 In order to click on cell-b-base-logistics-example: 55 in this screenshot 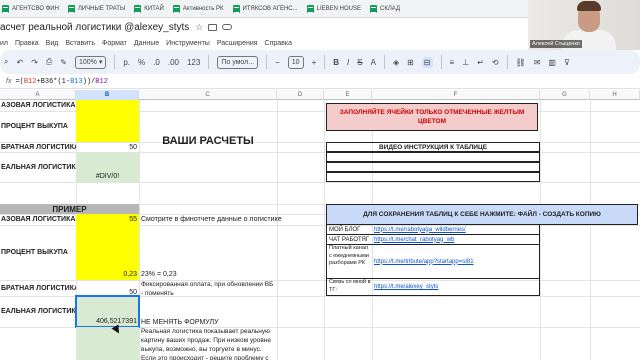, I will do `click(107, 219)`.